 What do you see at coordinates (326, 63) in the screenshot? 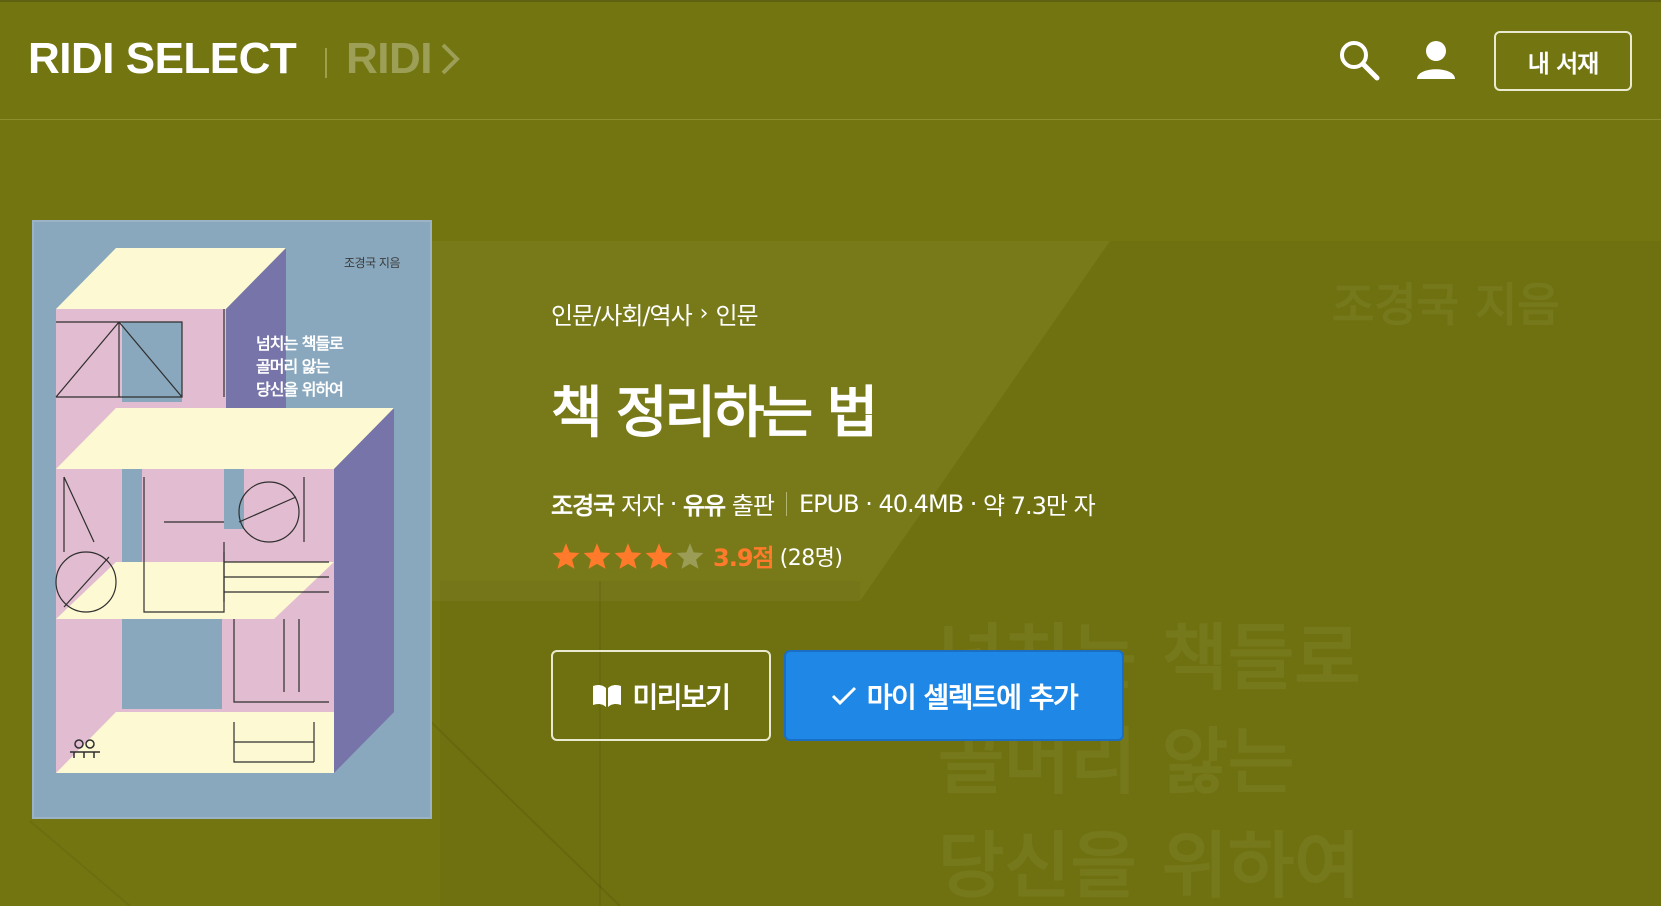
I see `brand-divider` at bounding box center [326, 63].